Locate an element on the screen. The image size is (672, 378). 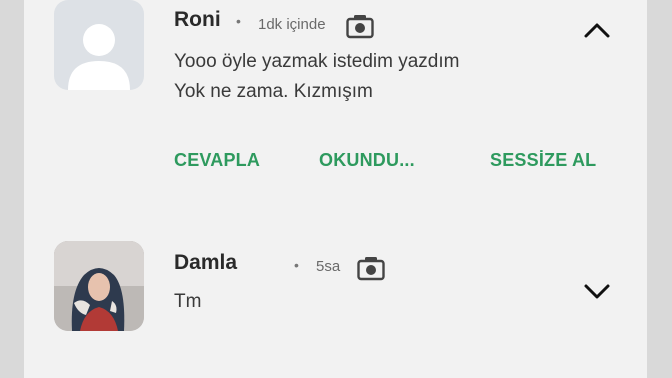
message-text: Yooo öyle yazmak istedim yazdım is located at coordinates (317, 61).